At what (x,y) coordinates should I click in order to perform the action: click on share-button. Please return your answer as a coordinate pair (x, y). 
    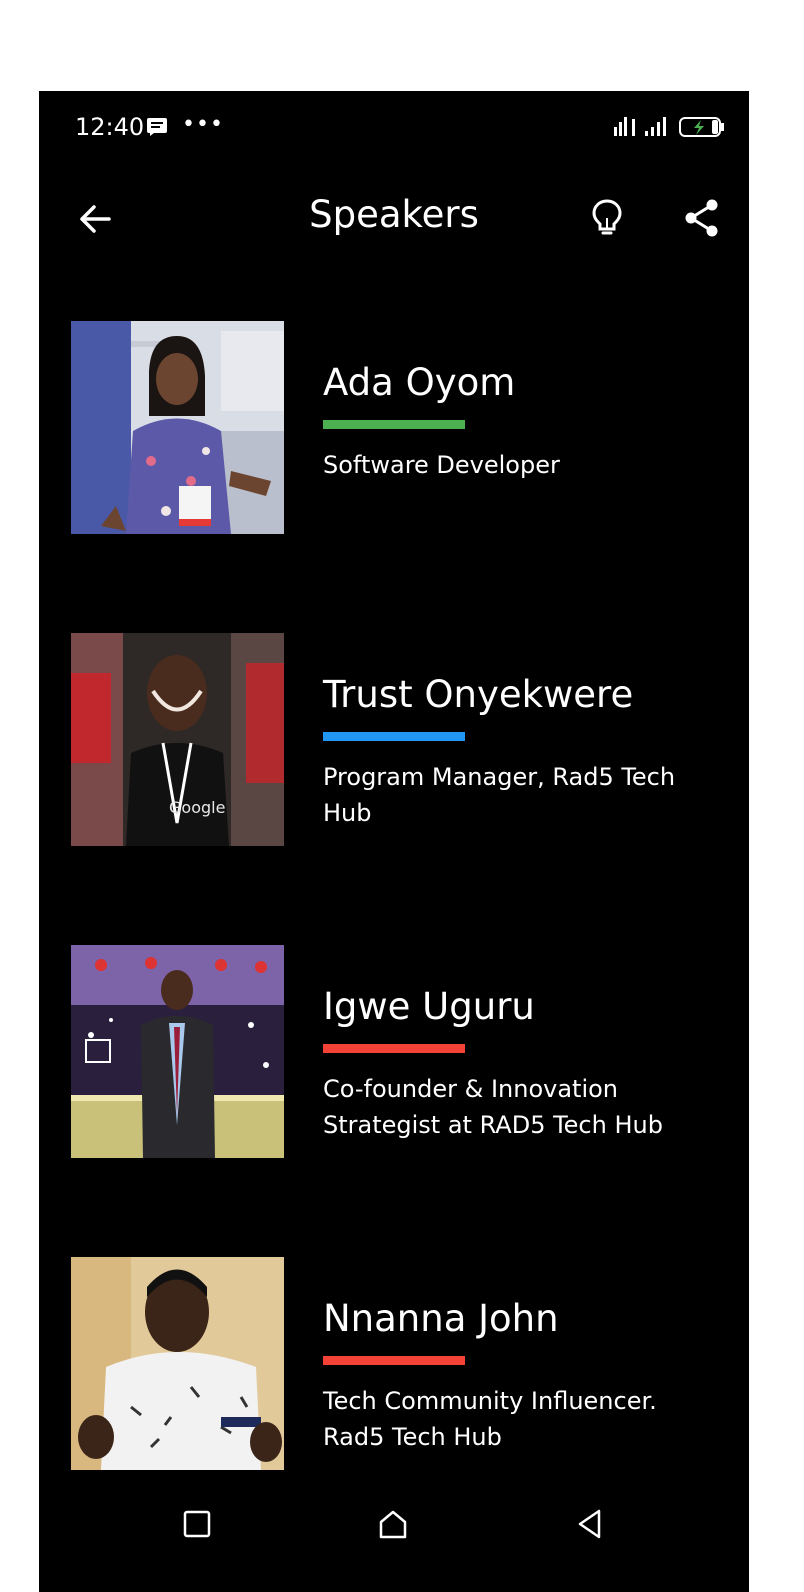
    Looking at the image, I should click on (702, 218).